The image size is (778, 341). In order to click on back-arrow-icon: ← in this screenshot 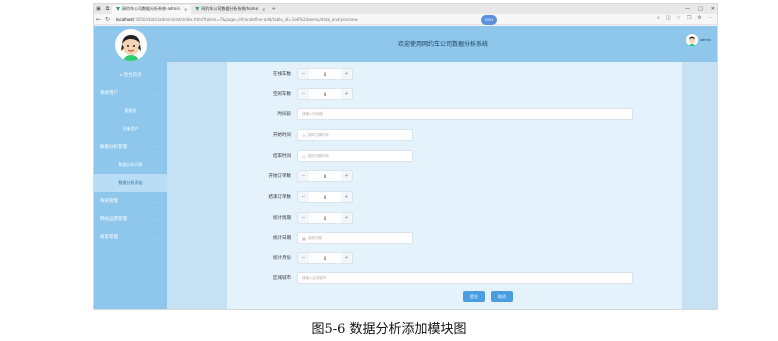, I will do `click(98, 19)`.